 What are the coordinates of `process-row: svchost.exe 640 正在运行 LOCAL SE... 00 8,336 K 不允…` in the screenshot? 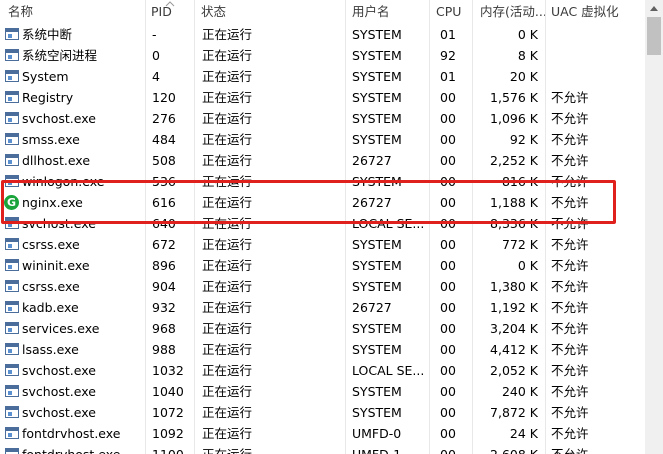 It's located at (322, 223).